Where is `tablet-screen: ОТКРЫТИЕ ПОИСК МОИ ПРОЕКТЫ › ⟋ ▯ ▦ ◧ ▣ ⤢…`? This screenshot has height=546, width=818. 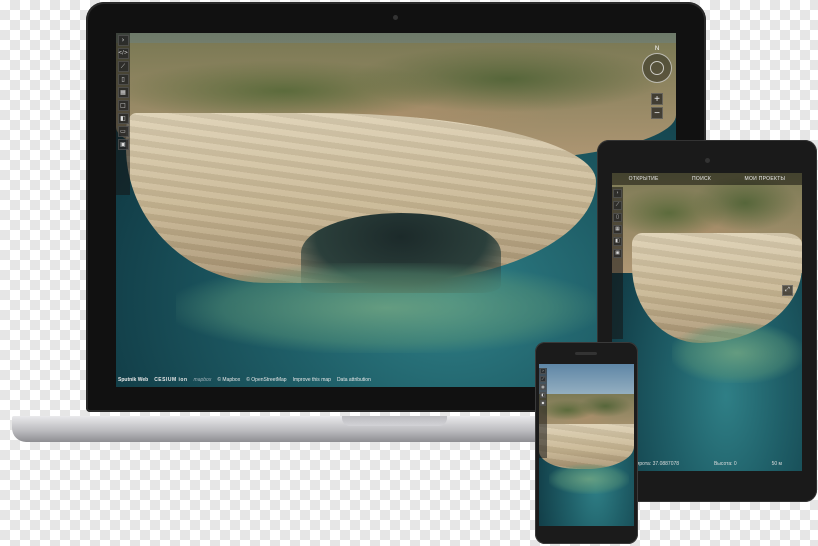
tablet-screen: ОТКРЫТИЕ ПОИСК МОИ ПРОЕКТЫ › ⟋ ▯ ▦ ◧ ▣ ⤢… is located at coordinates (707, 322).